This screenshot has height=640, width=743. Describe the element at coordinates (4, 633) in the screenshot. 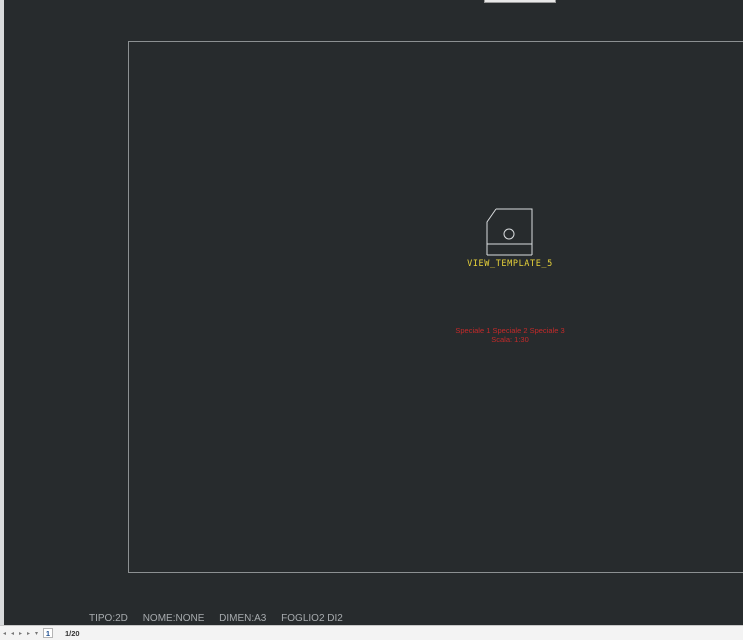

I see `first-page-icon: ◂` at that location.